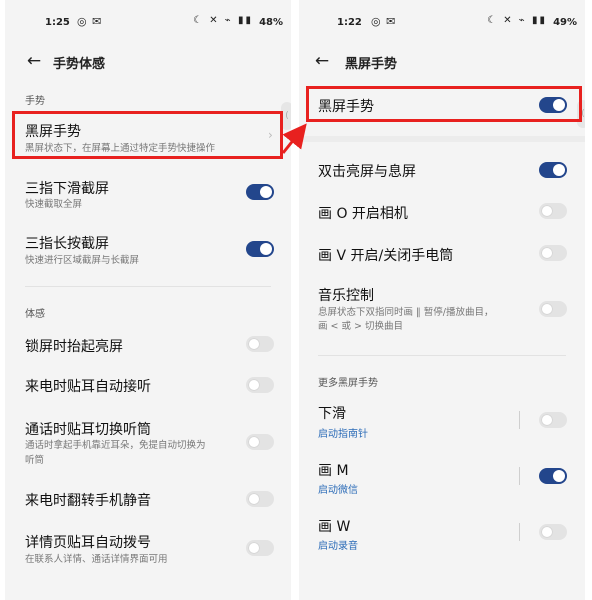  I want to click on three-finger-press-title: 三指长按截屏, so click(67, 244).